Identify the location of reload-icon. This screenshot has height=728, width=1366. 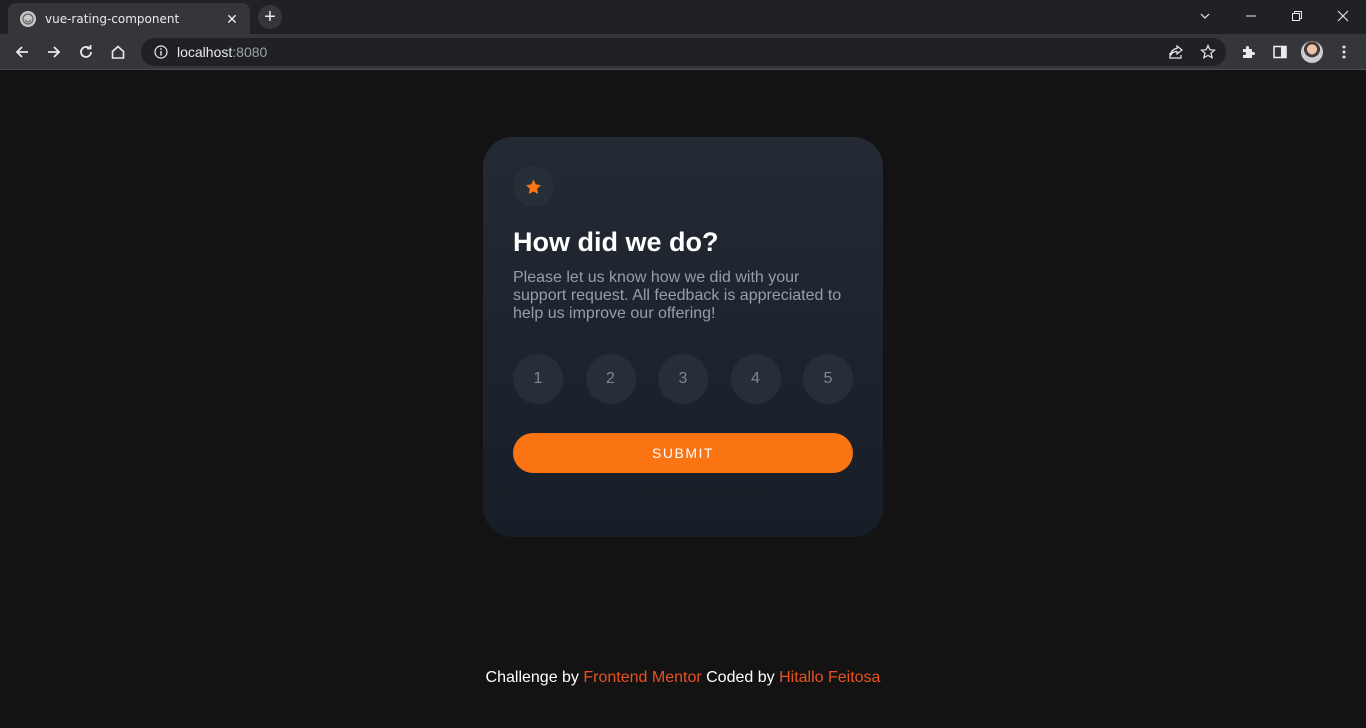
(86, 52).